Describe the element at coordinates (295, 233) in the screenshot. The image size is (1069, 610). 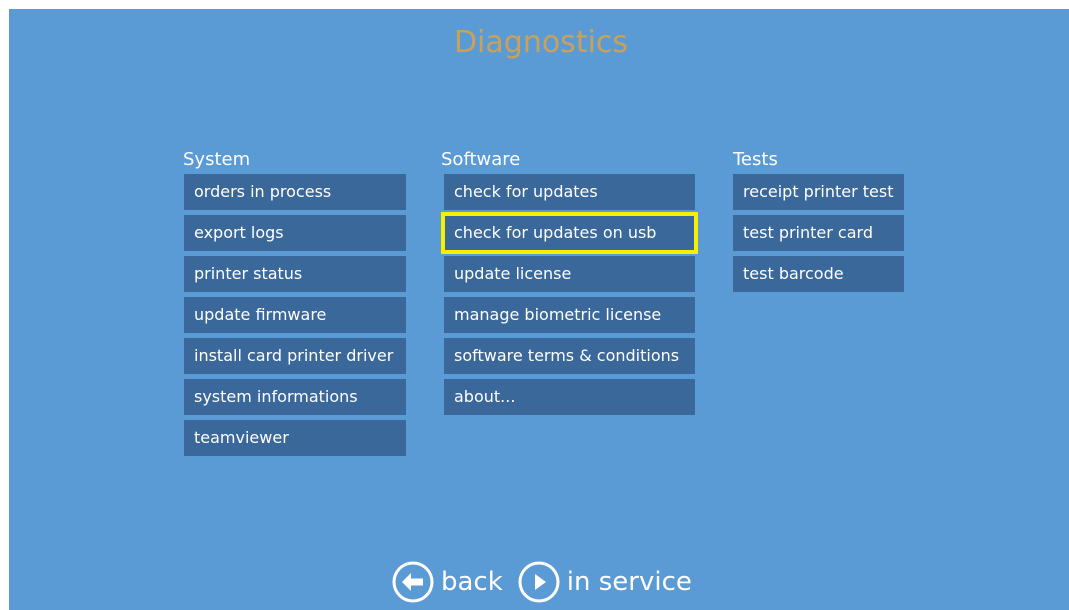
I see `export-logs-button: export logs` at that location.